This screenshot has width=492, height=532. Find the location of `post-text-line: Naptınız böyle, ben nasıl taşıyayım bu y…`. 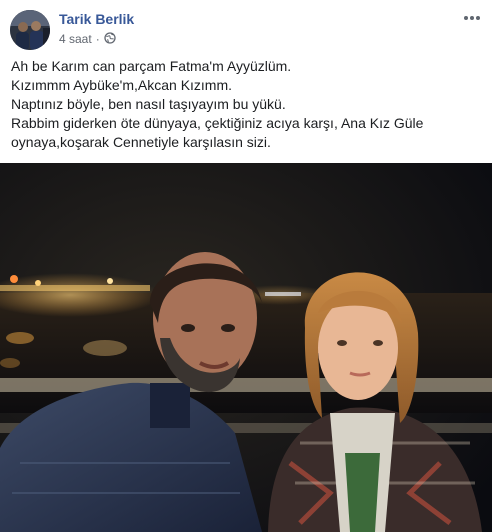

post-text-line: Naptınız böyle, ben nasıl taşıyayım bu y… is located at coordinates (148, 104).